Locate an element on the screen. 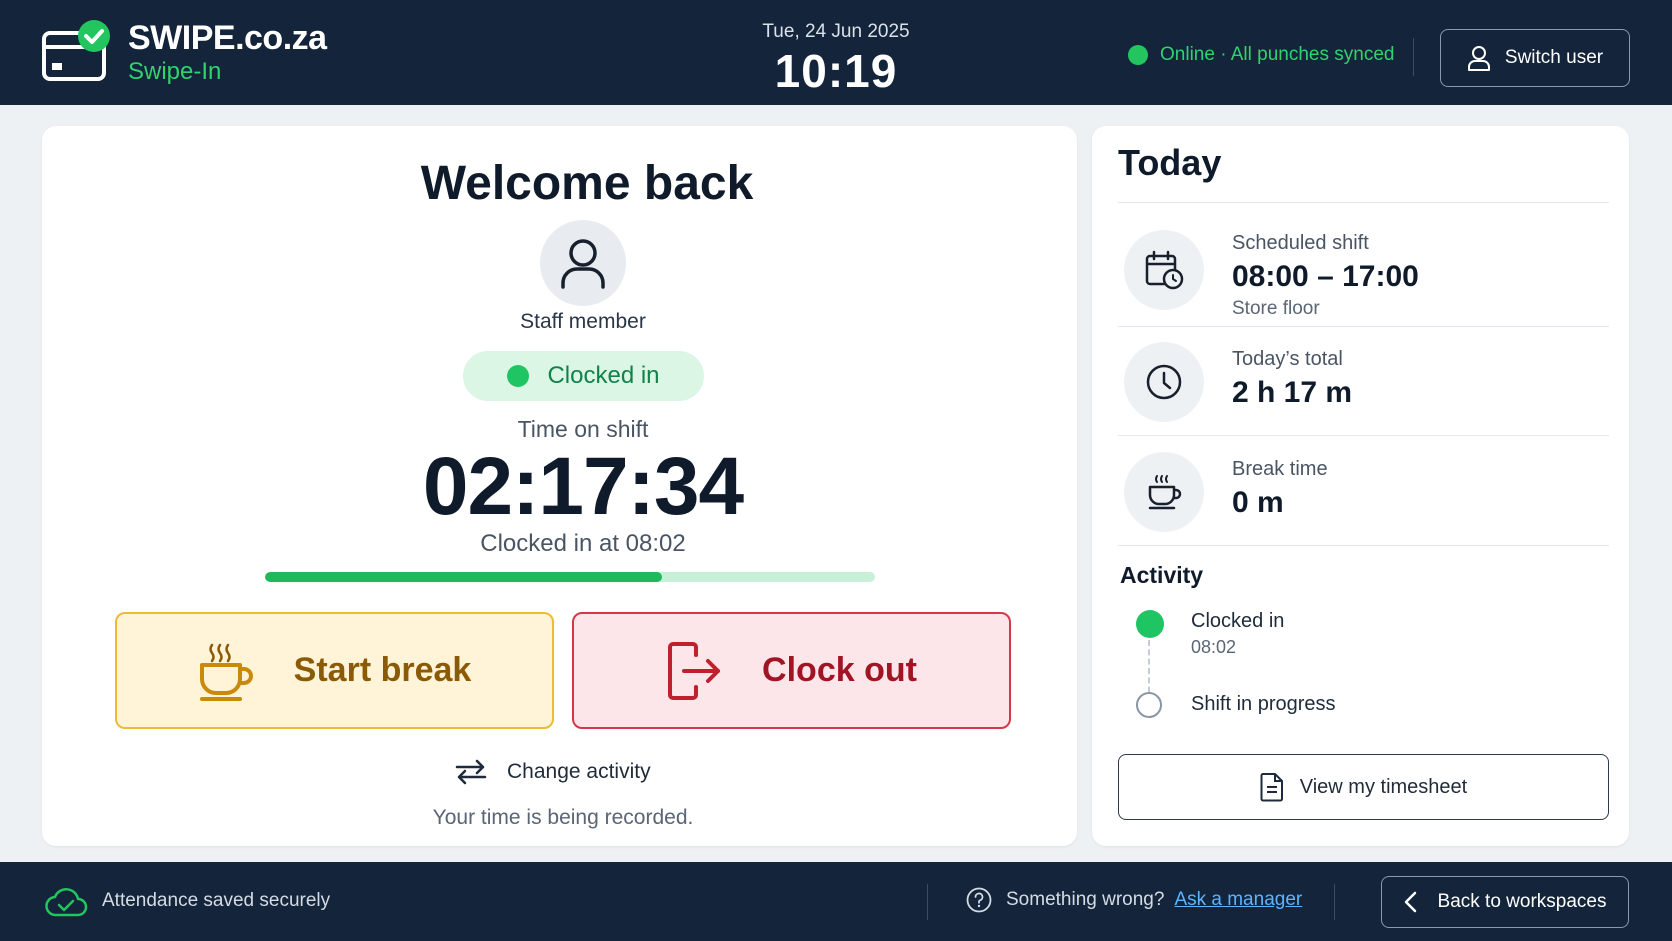 The height and width of the screenshot is (941, 1672). saved-status: Attendance saved securely is located at coordinates (187, 901).